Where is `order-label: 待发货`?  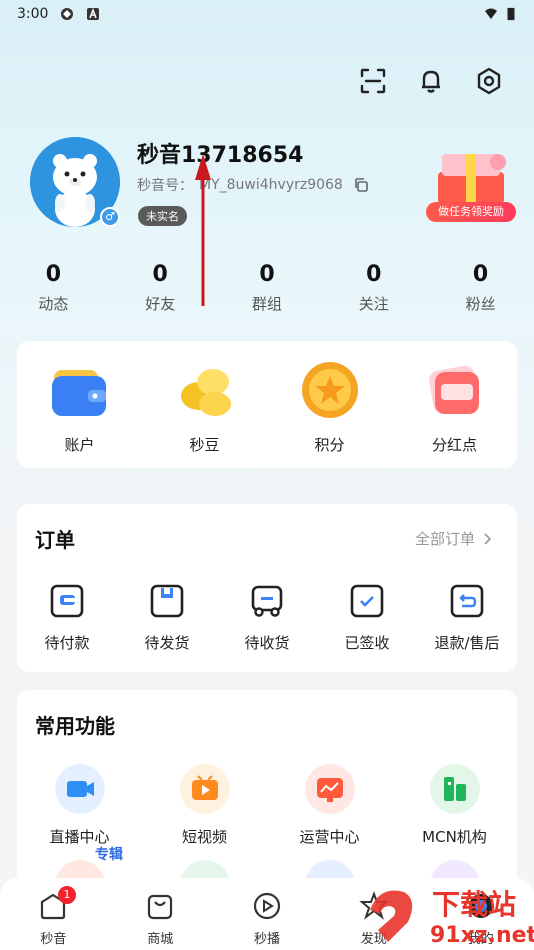 order-label: 待发货 is located at coordinates (167, 643).